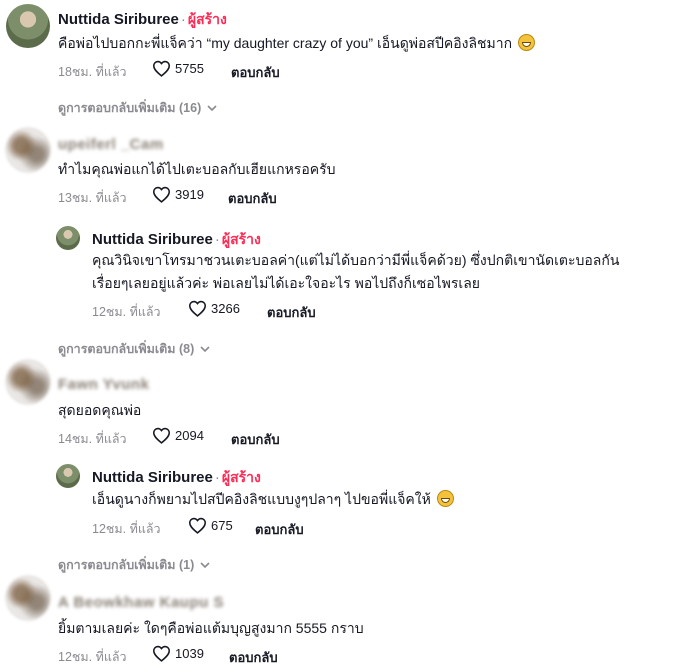  I want to click on like-button: 3919, so click(178, 194).